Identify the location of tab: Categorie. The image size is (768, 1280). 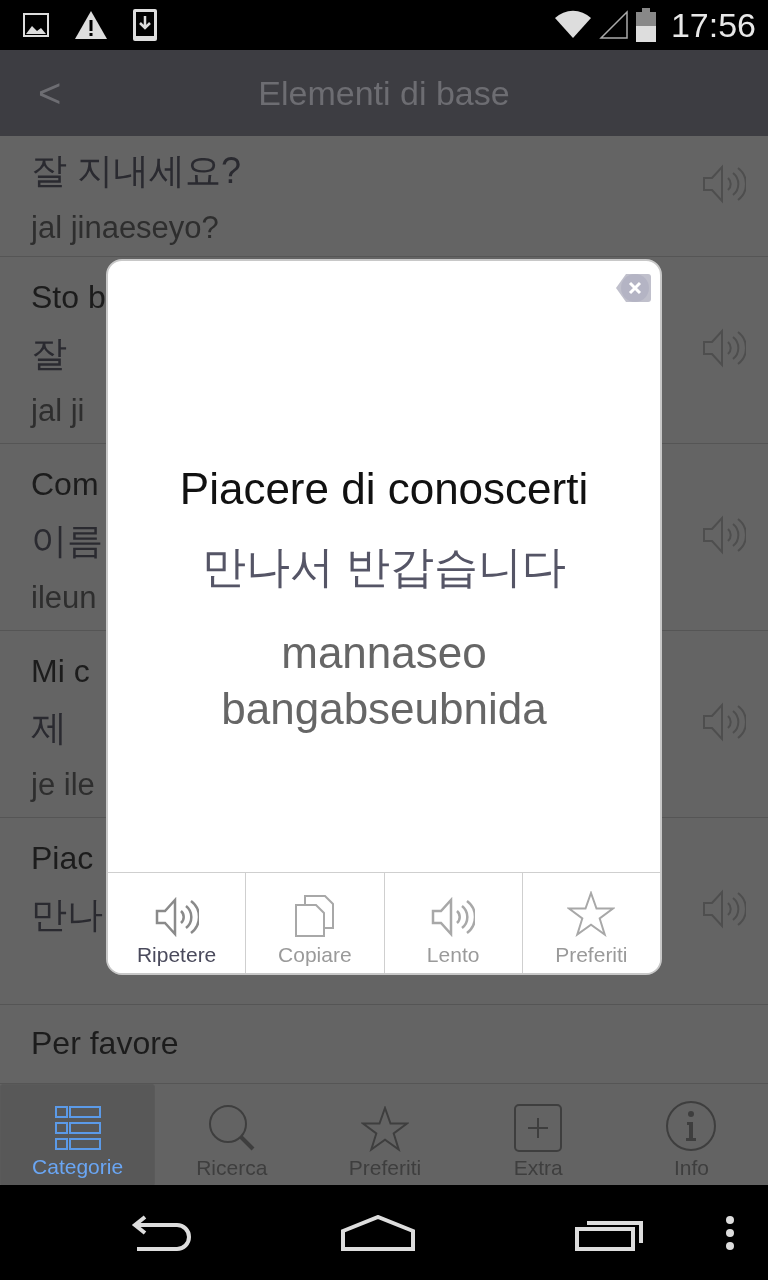
(78, 1135).